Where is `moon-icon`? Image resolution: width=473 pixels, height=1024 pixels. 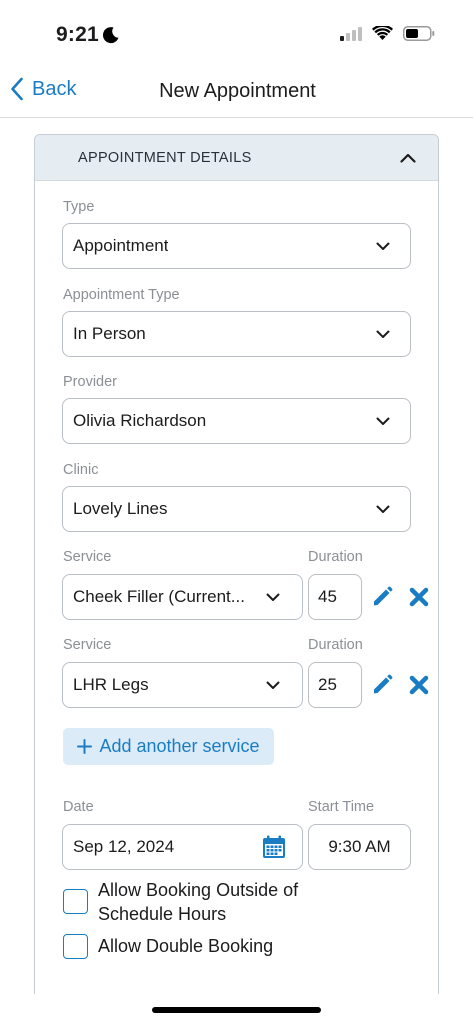 moon-icon is located at coordinates (110, 35).